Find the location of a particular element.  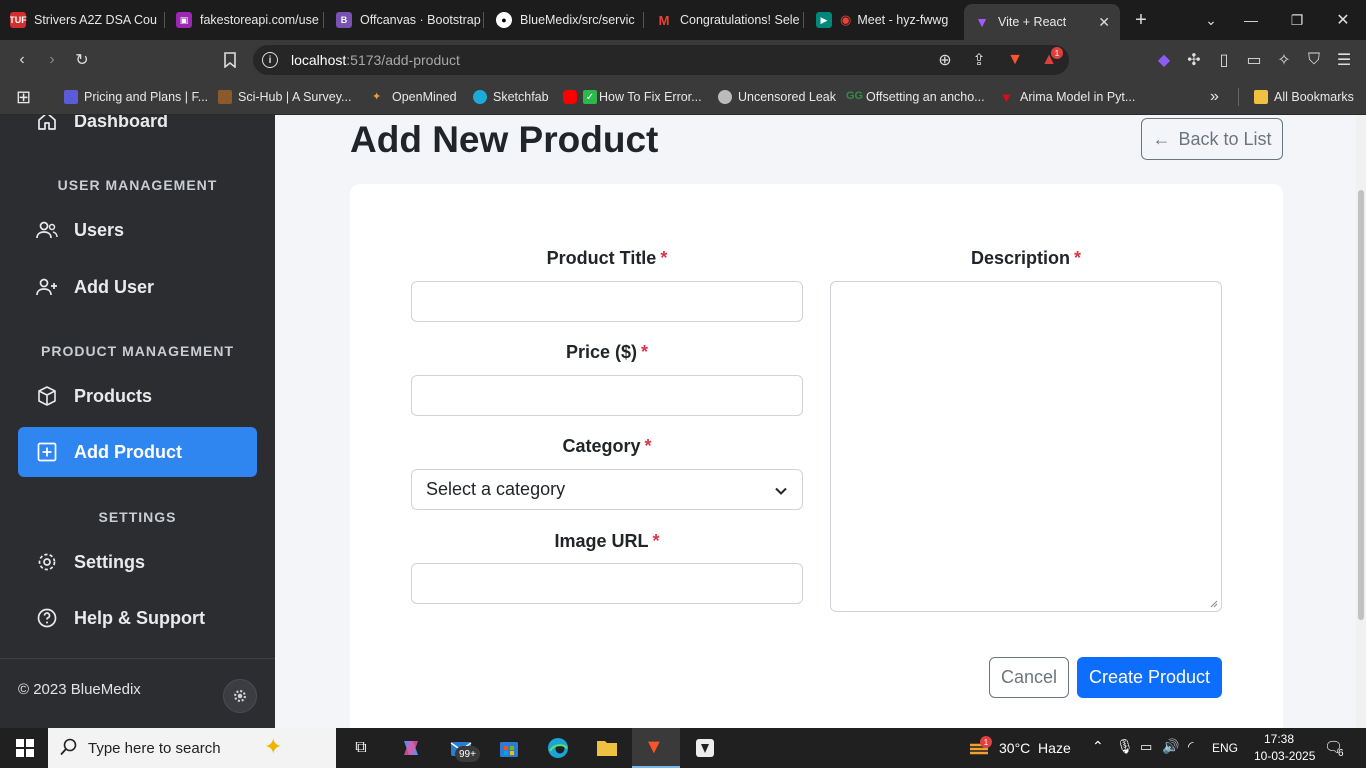

share-icon: ⇪ is located at coordinates (979, 60).